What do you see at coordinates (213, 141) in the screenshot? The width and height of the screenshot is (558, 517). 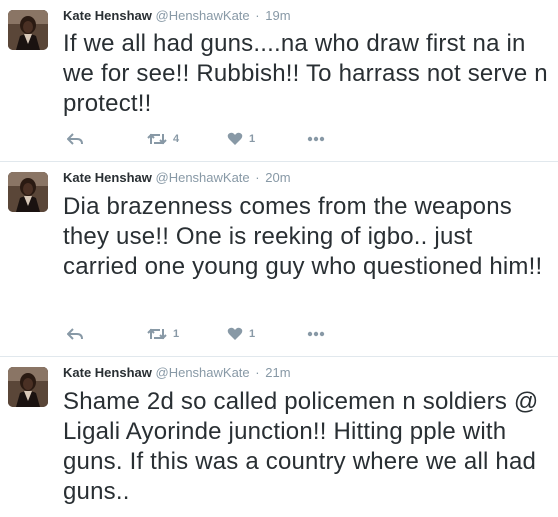 I see `tweet-actions: 4 1` at bounding box center [213, 141].